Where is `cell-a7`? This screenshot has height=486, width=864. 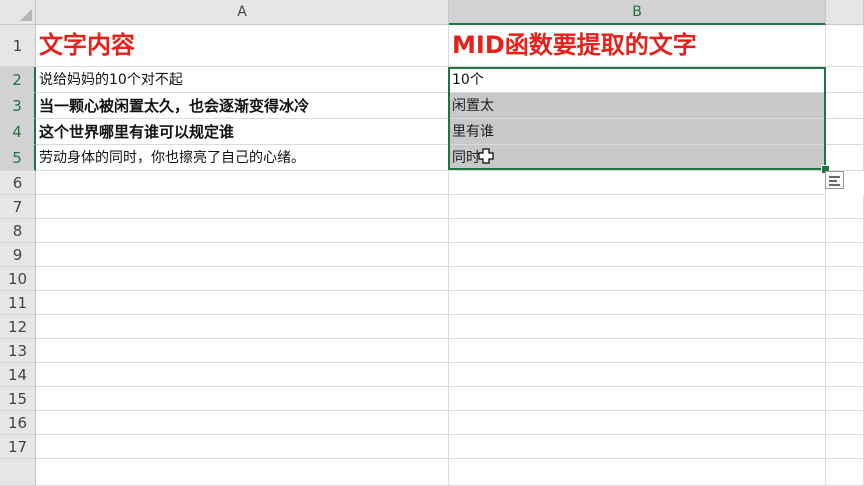 cell-a7 is located at coordinates (242, 207).